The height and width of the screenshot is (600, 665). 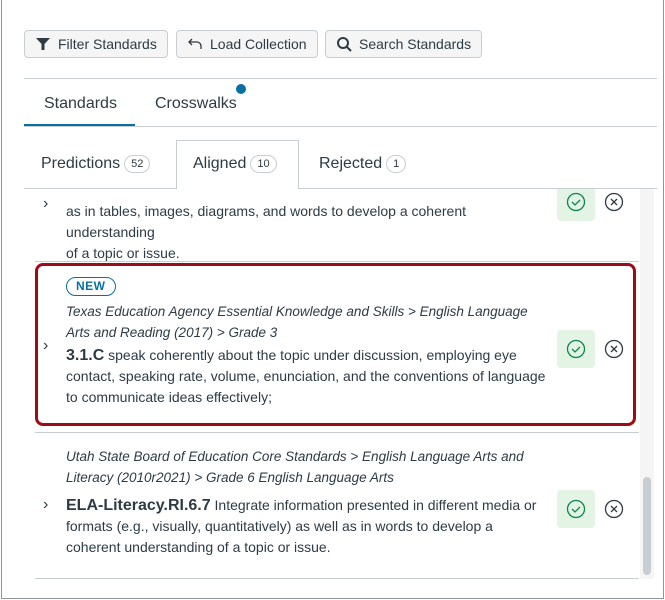 I want to click on tab-crosswalks: Crosswalks, so click(x=196, y=104).